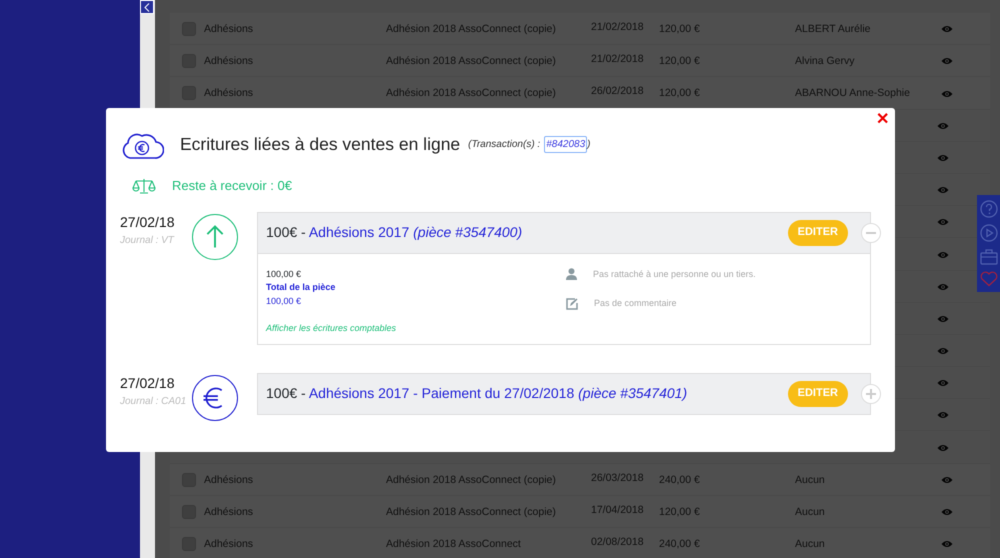 This screenshot has height=558, width=1000. What do you see at coordinates (148, 241) in the screenshot?
I see `journal-label: Journal : VT` at bounding box center [148, 241].